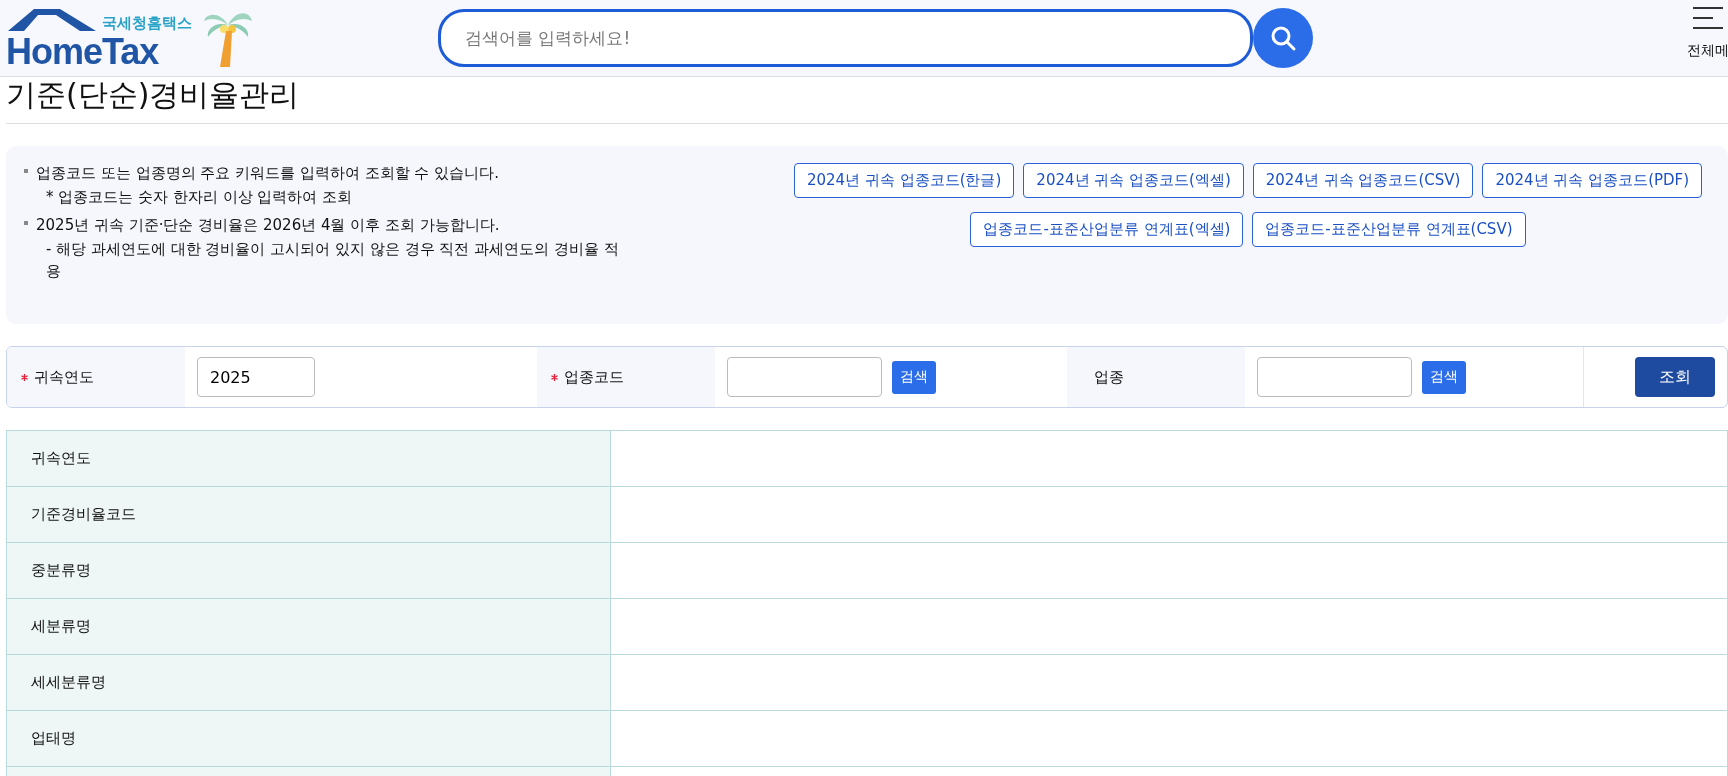 The image size is (1728, 776). What do you see at coordinates (308, 514) in the screenshot?
I see `table-header-cell: 기준경비율코드` at bounding box center [308, 514].